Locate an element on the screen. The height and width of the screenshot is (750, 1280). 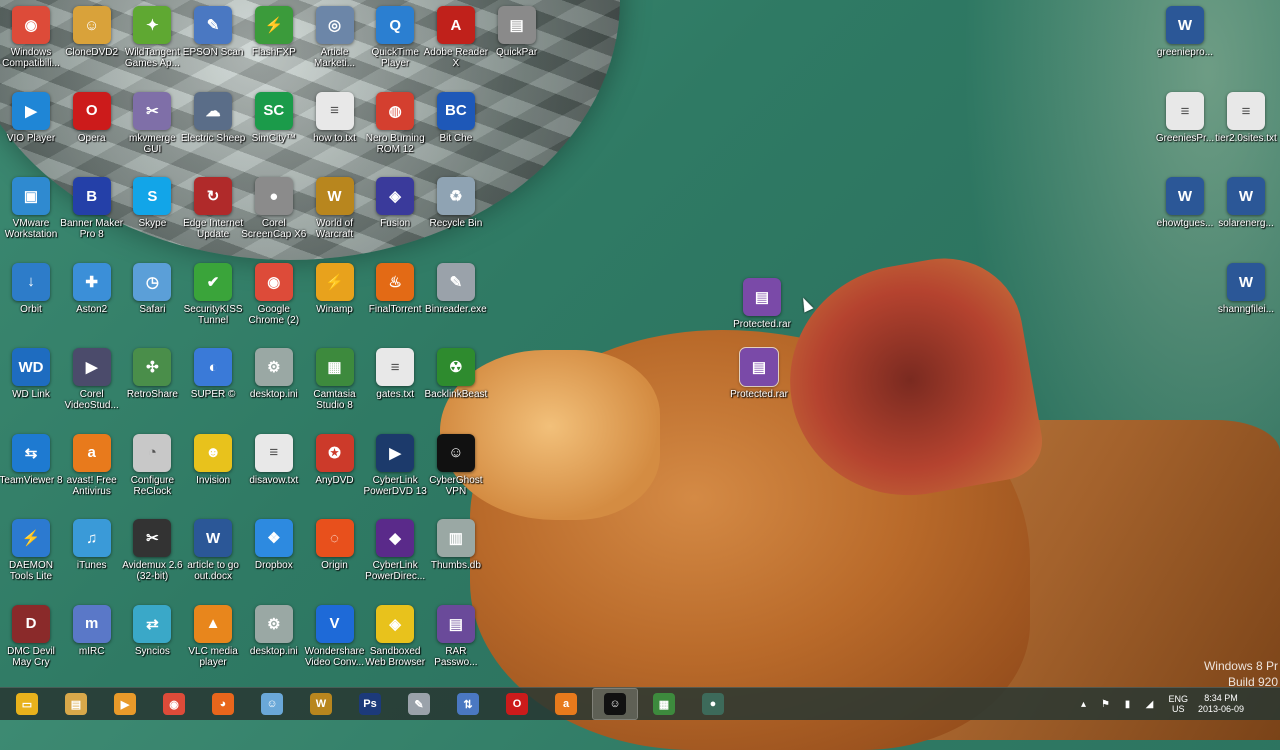
desktop-shortcut: ≡ gates.txt is located at coordinates (395, 374).